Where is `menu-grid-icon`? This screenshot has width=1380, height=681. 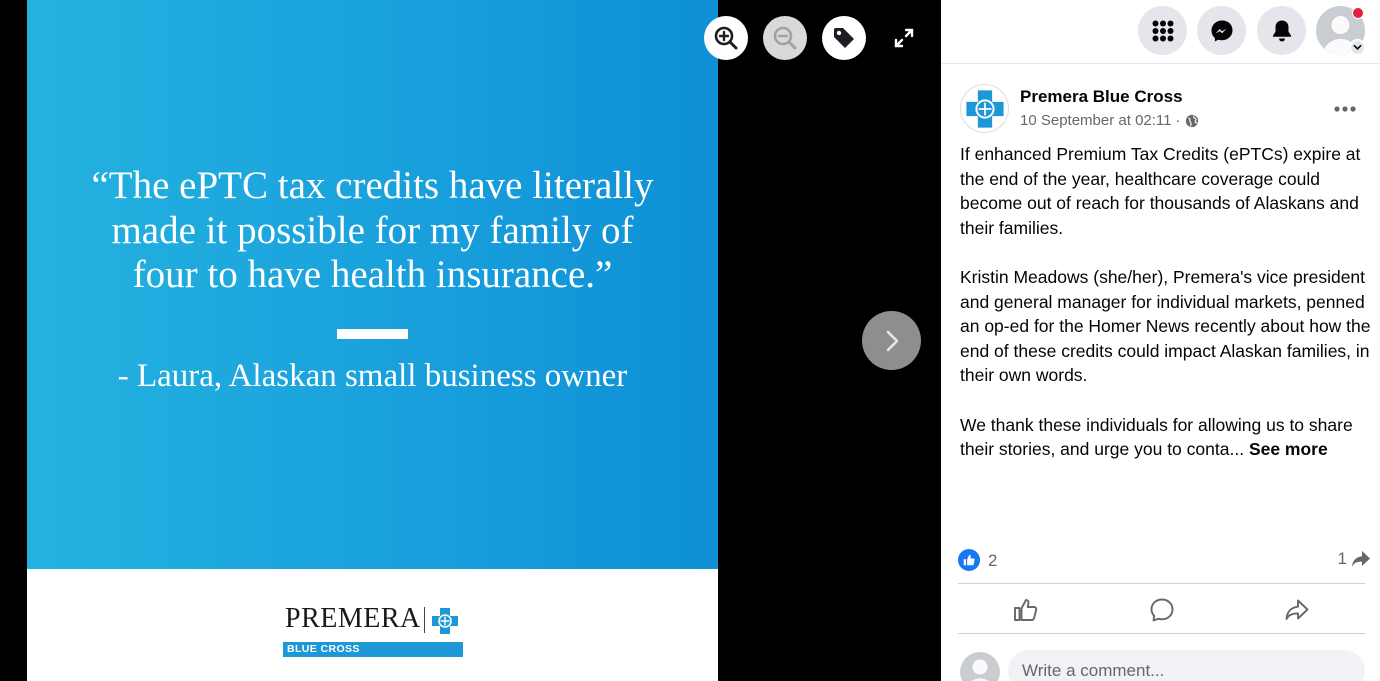
menu-grid-icon is located at coordinates (1162, 30).